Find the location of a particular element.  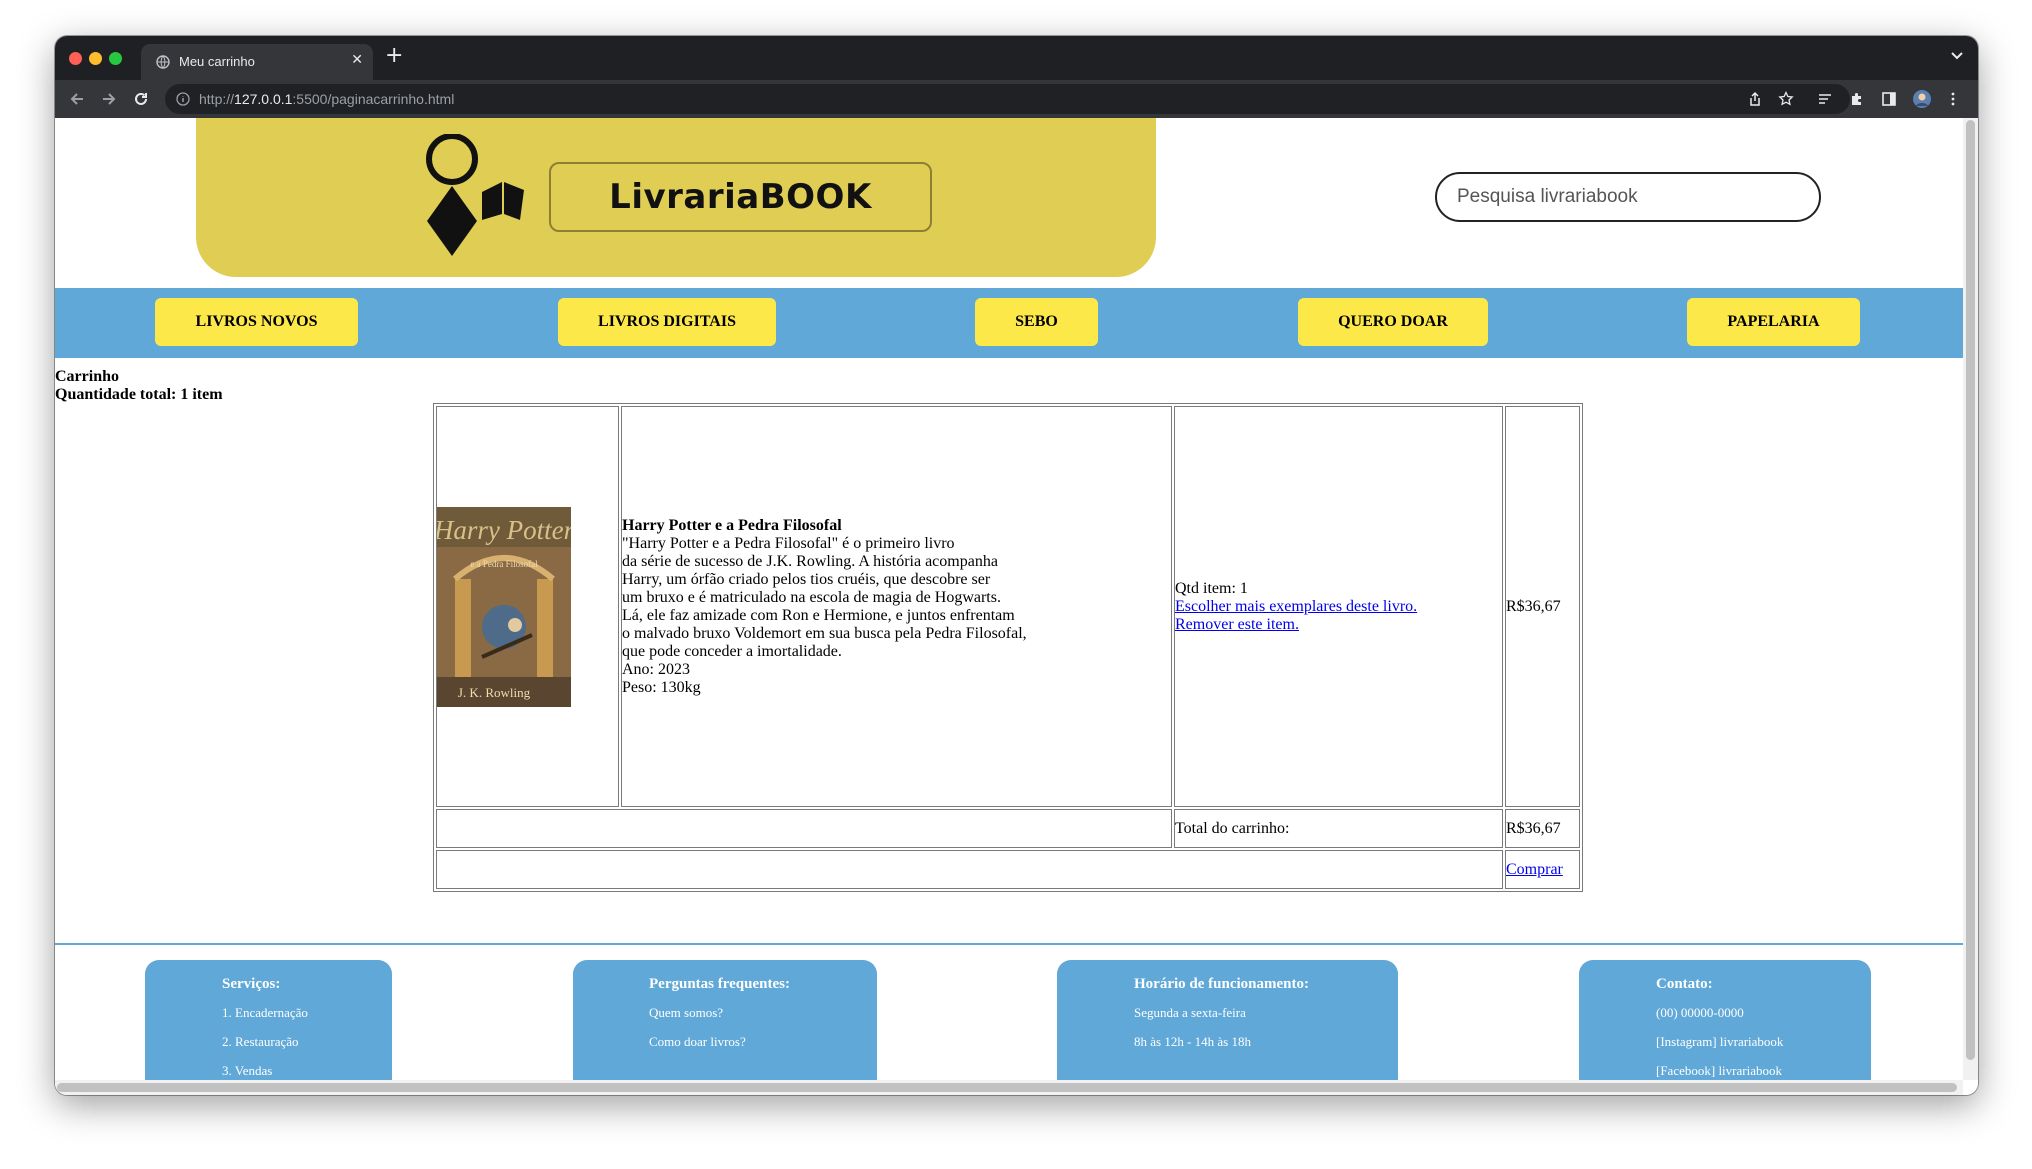

footer-services-item: 1. Encadernação is located at coordinates (265, 1012).